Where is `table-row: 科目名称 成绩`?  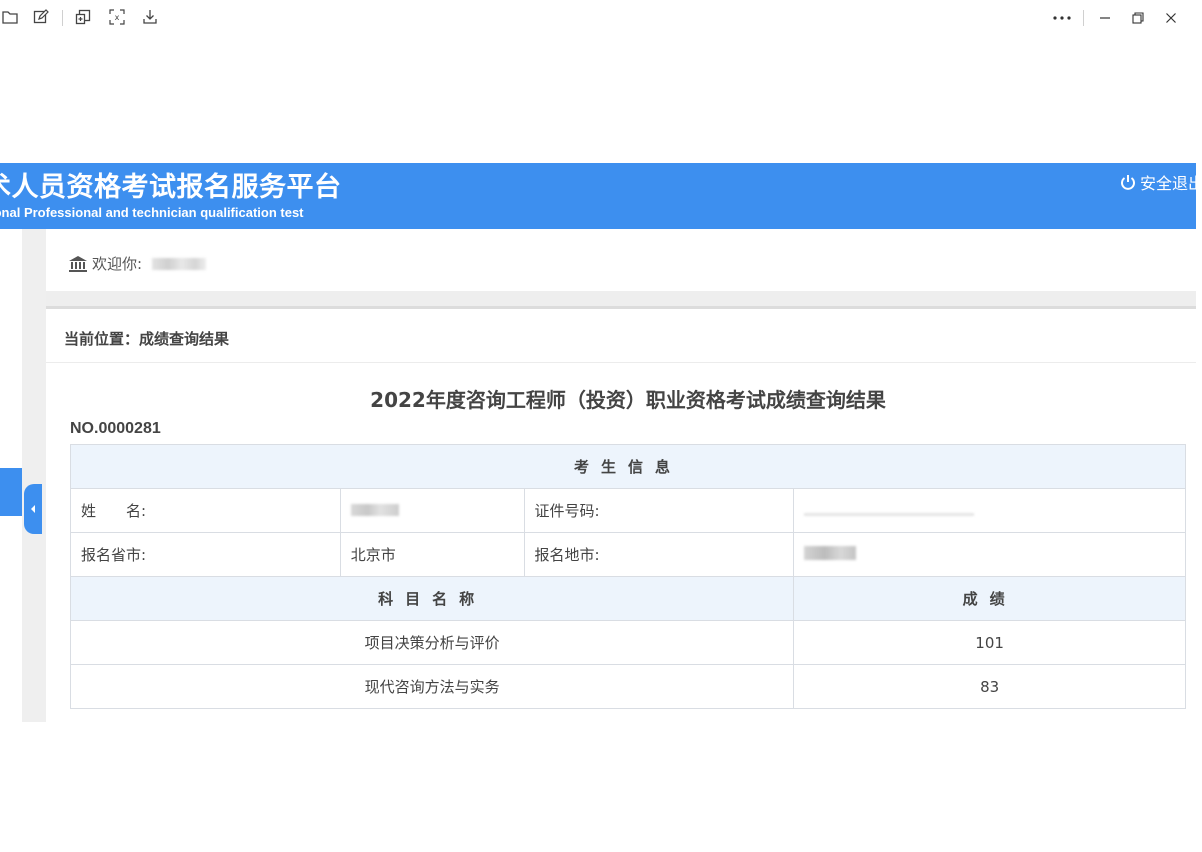 table-row: 科目名称 成绩 is located at coordinates (627, 598).